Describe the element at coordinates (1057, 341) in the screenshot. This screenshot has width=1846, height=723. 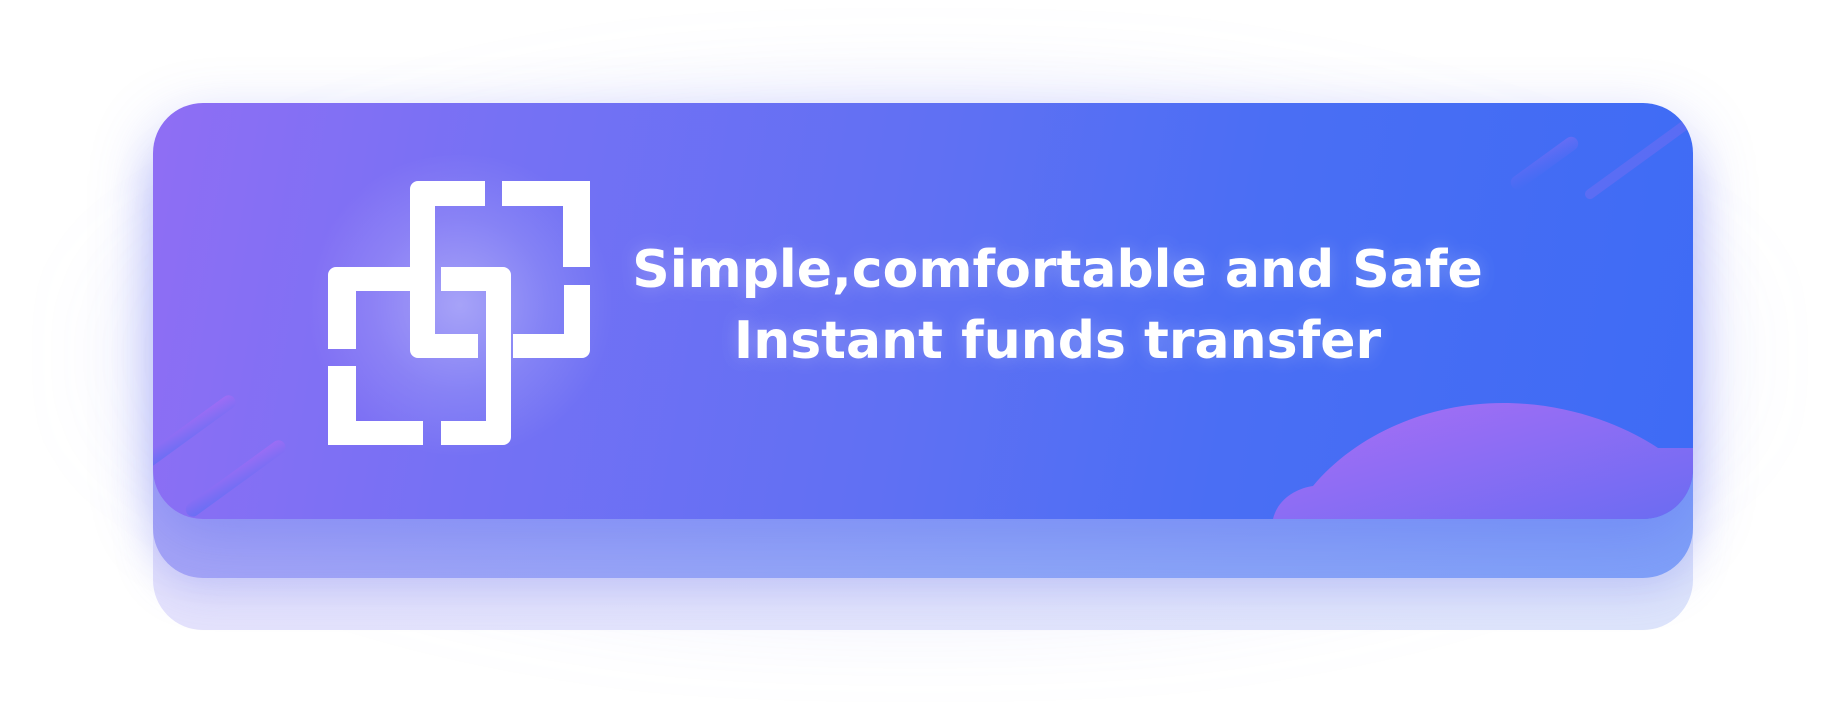
I see `headline-line-2: Instant funds transfer` at that location.